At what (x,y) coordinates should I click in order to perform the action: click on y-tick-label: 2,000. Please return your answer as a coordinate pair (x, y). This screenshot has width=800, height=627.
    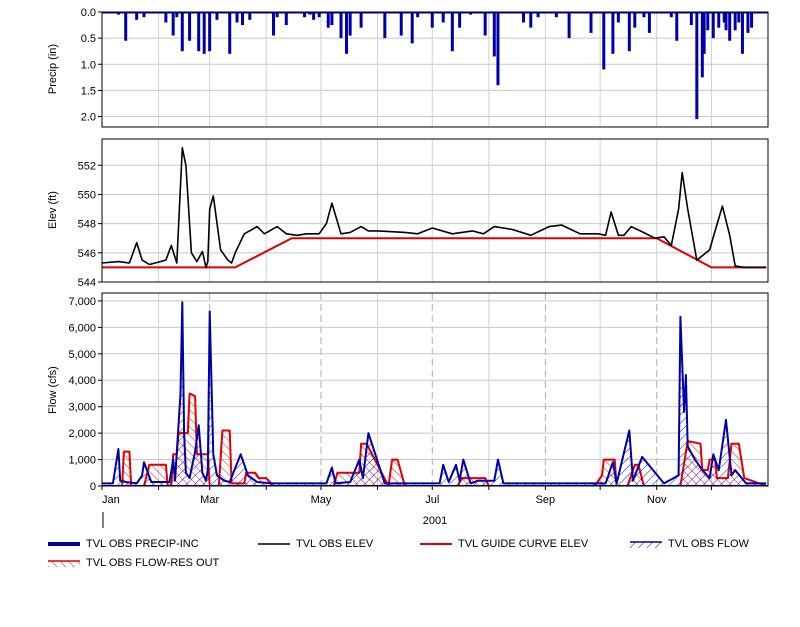
    Looking at the image, I should click on (82, 434).